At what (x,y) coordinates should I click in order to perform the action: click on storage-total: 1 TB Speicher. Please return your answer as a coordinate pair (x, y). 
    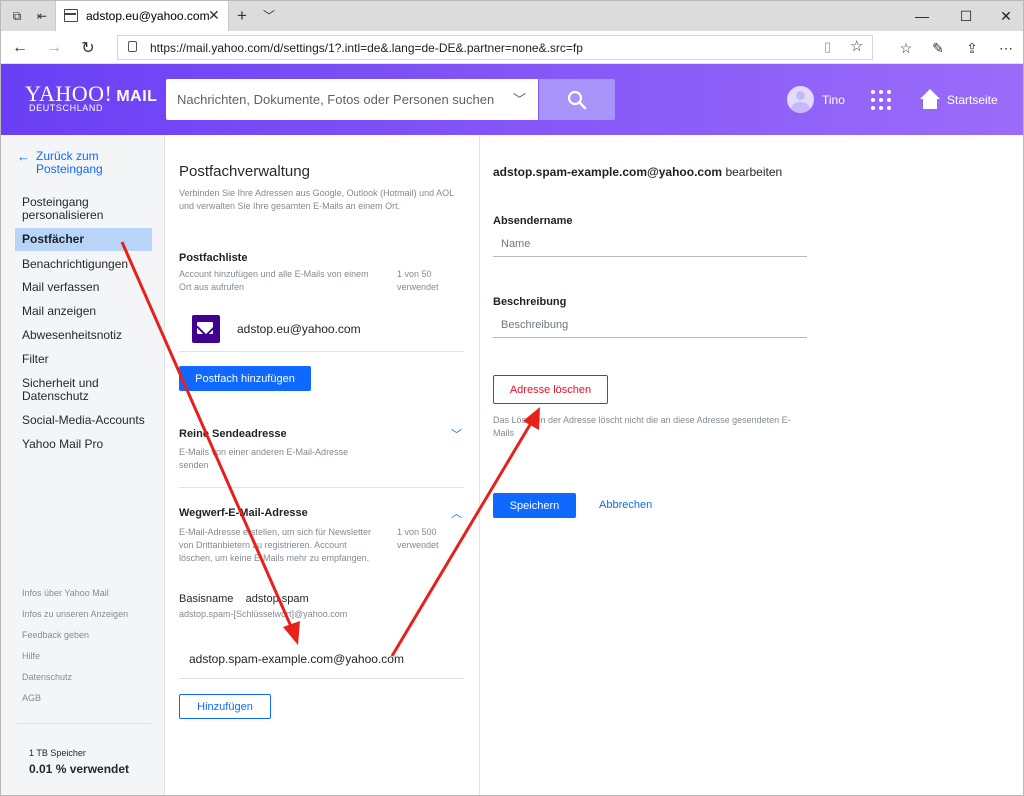
    Looking at the image, I should click on (57, 753).